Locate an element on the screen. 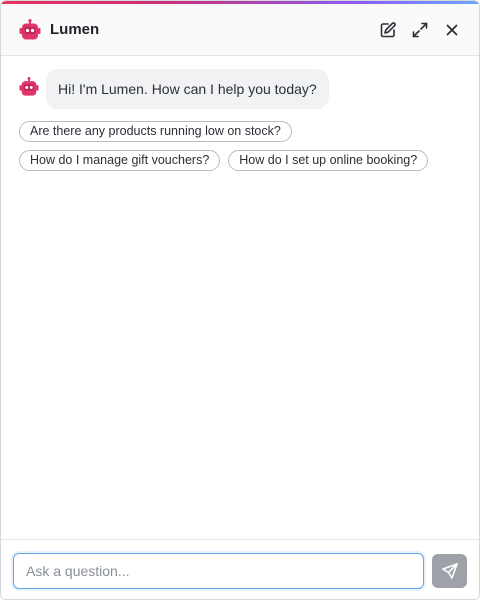  composer is located at coordinates (240, 569).